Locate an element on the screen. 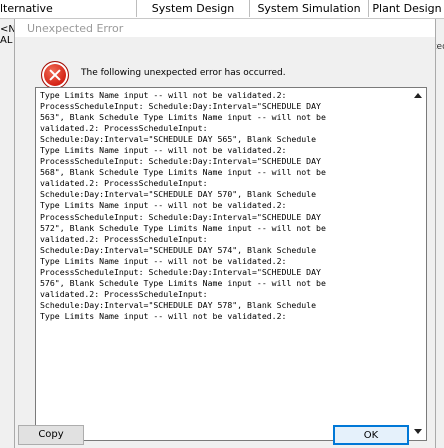  dialog-title: Unexpected Error is located at coordinates (75, 28).